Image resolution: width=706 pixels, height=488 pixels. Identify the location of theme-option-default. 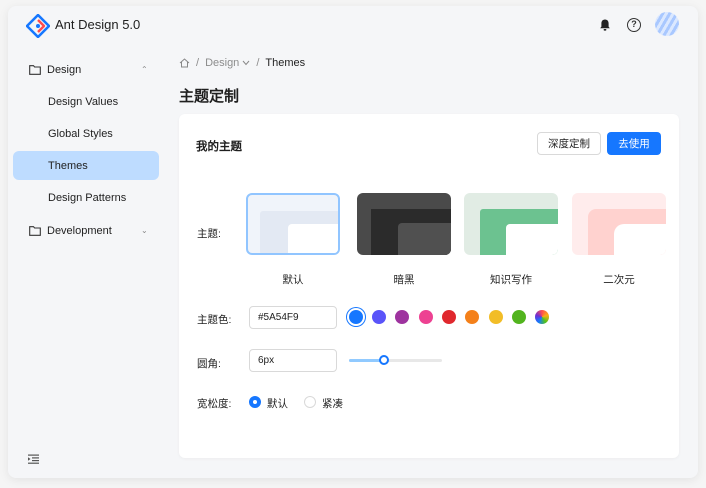
(293, 224).